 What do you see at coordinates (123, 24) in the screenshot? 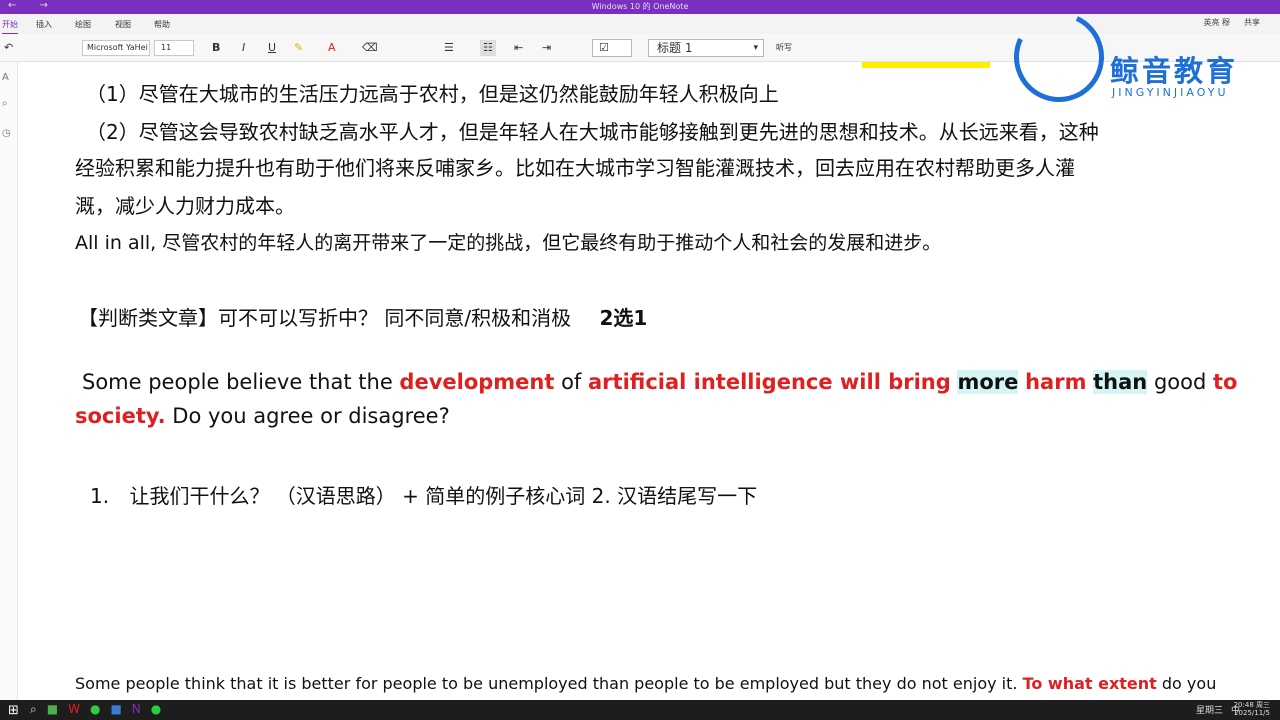
I see `tab-view: 视图` at bounding box center [123, 24].